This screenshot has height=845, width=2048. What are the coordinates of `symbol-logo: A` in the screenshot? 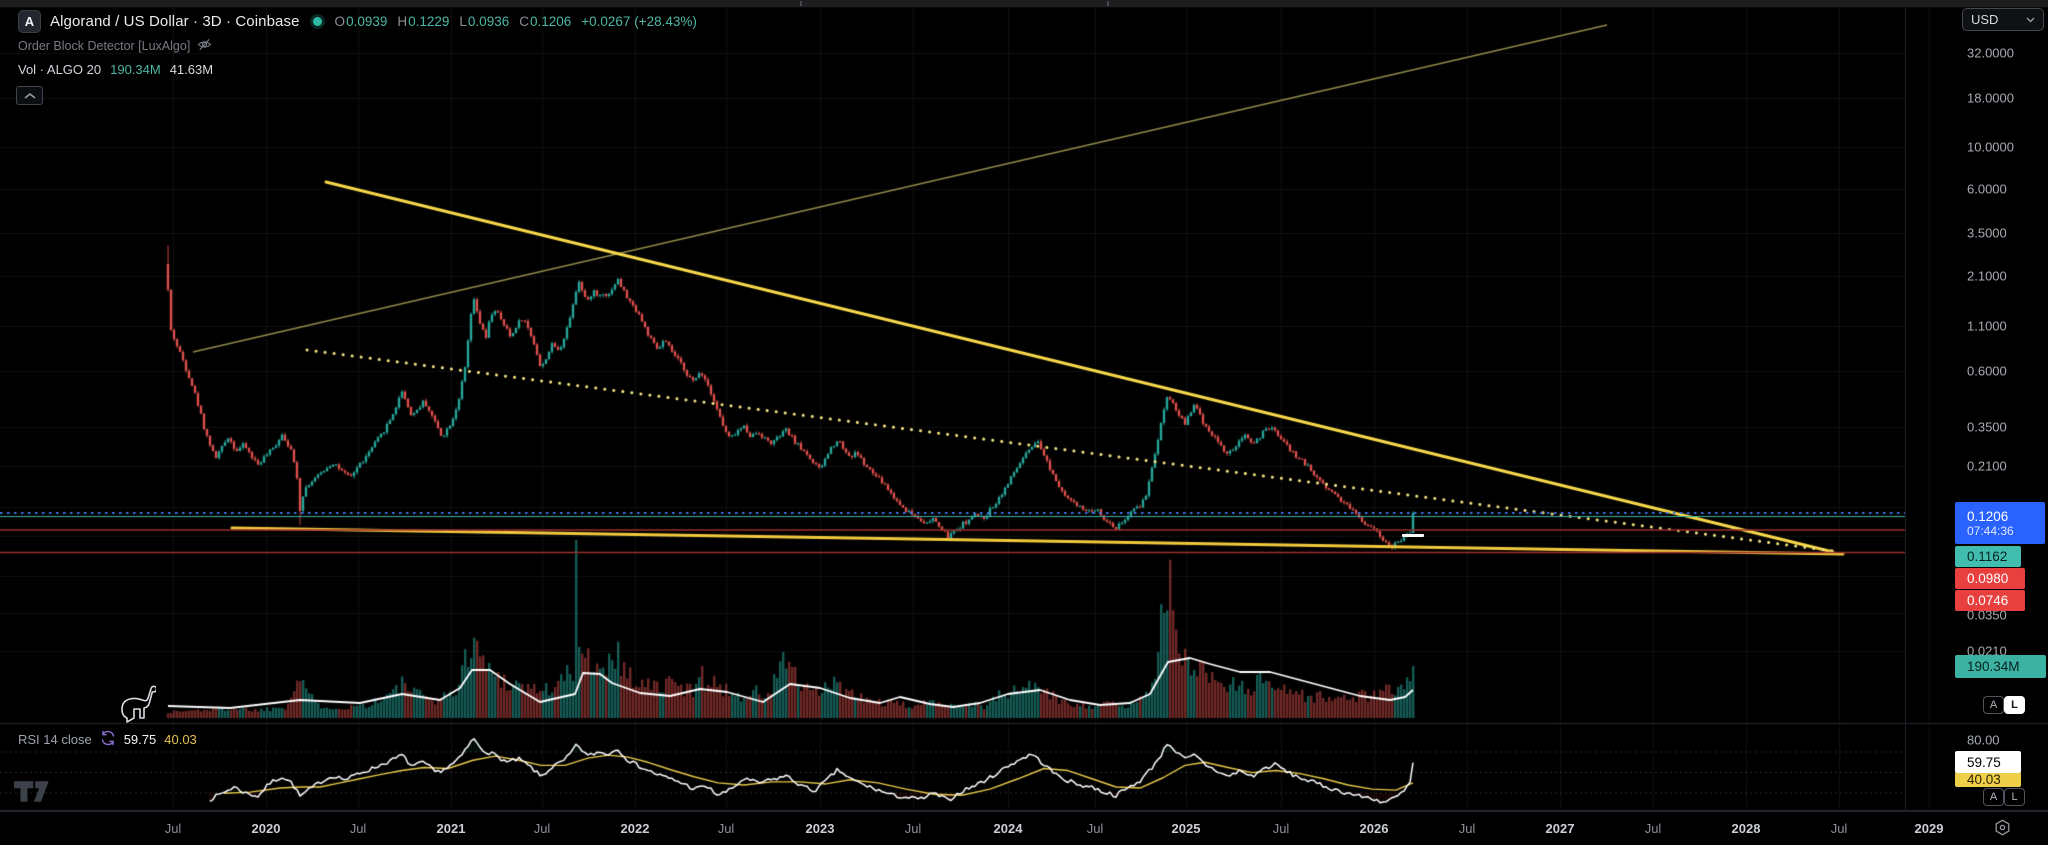 It's located at (29, 21).